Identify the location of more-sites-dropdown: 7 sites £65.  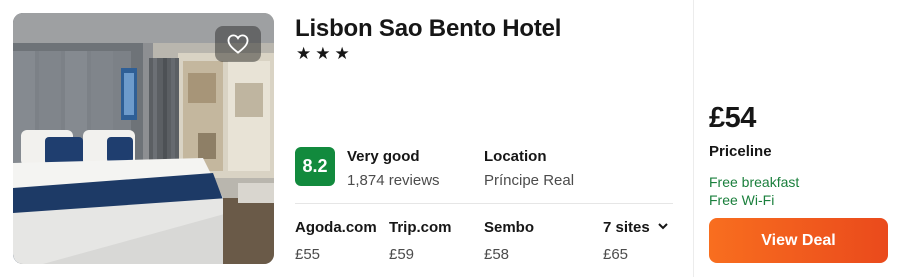
(635, 241).